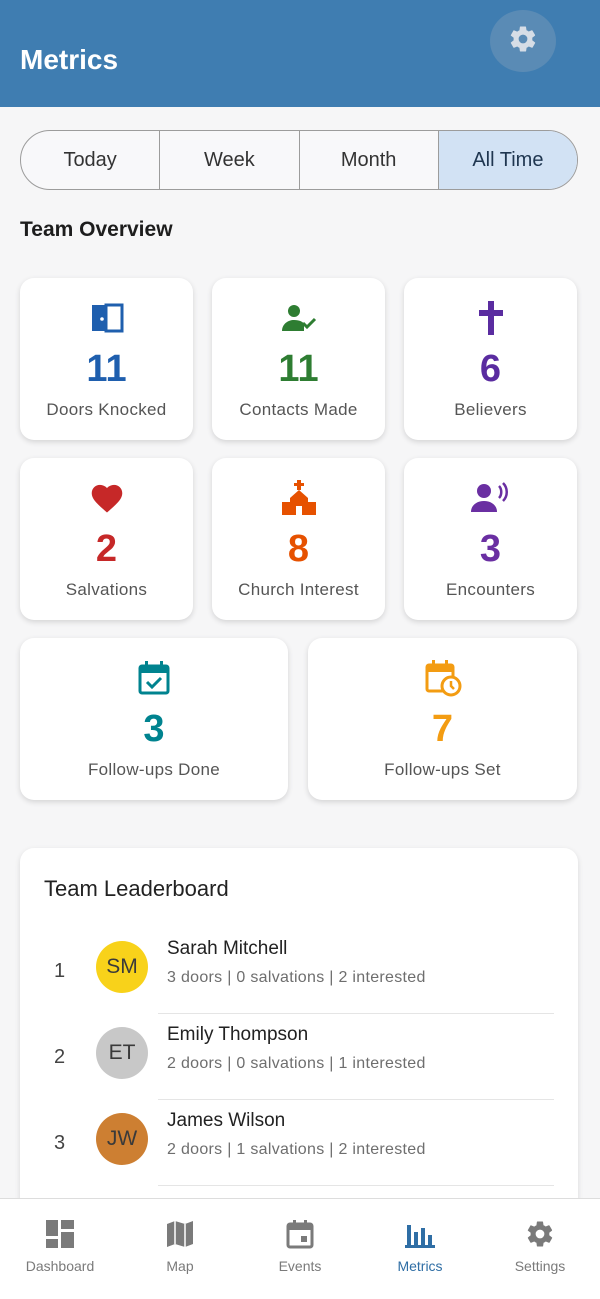  What do you see at coordinates (300, 1266) in the screenshot?
I see `nav-label: Events` at bounding box center [300, 1266].